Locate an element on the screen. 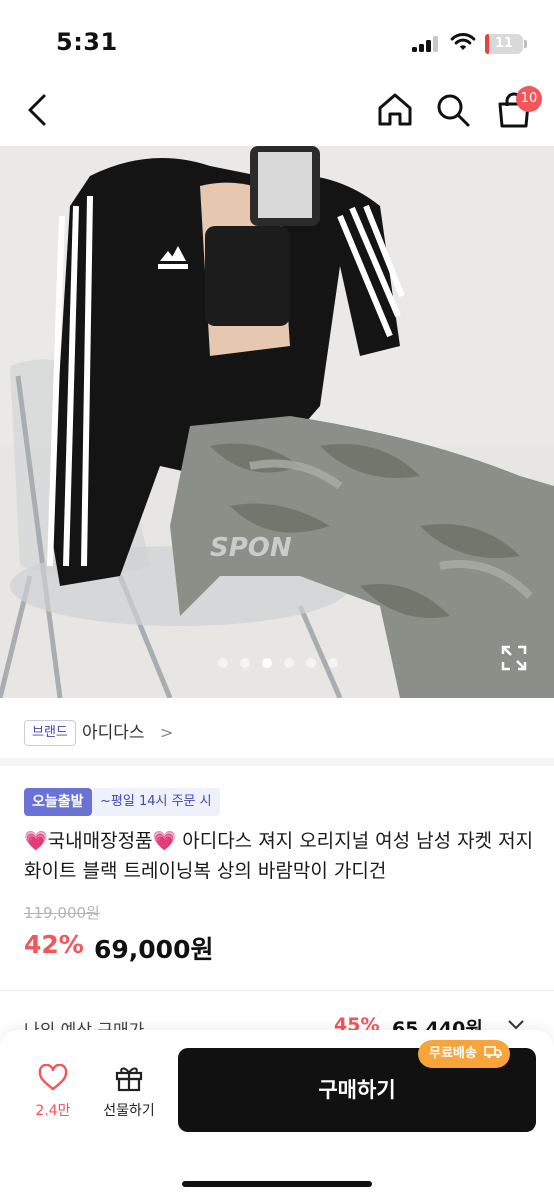  signal-icon is located at coordinates (426, 44).